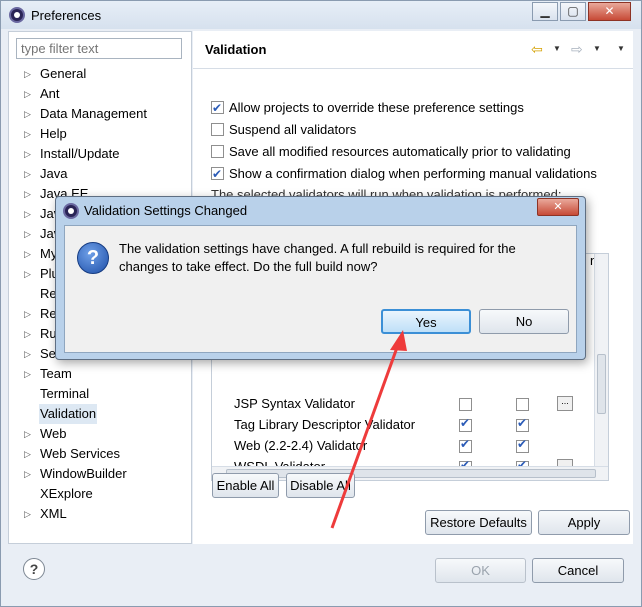  I want to click on back-history-dropdown-icon: ▼, so click(557, 48).